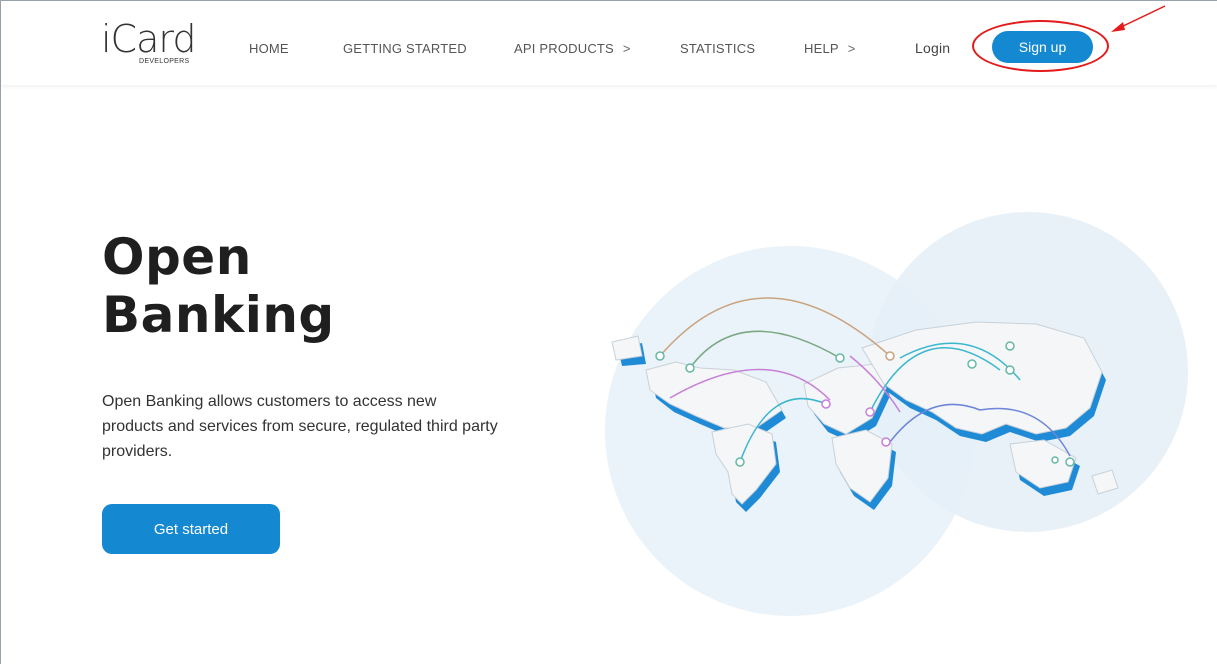 This screenshot has height=664, width=1217. I want to click on hero-title-line: Banking, so click(218, 315).